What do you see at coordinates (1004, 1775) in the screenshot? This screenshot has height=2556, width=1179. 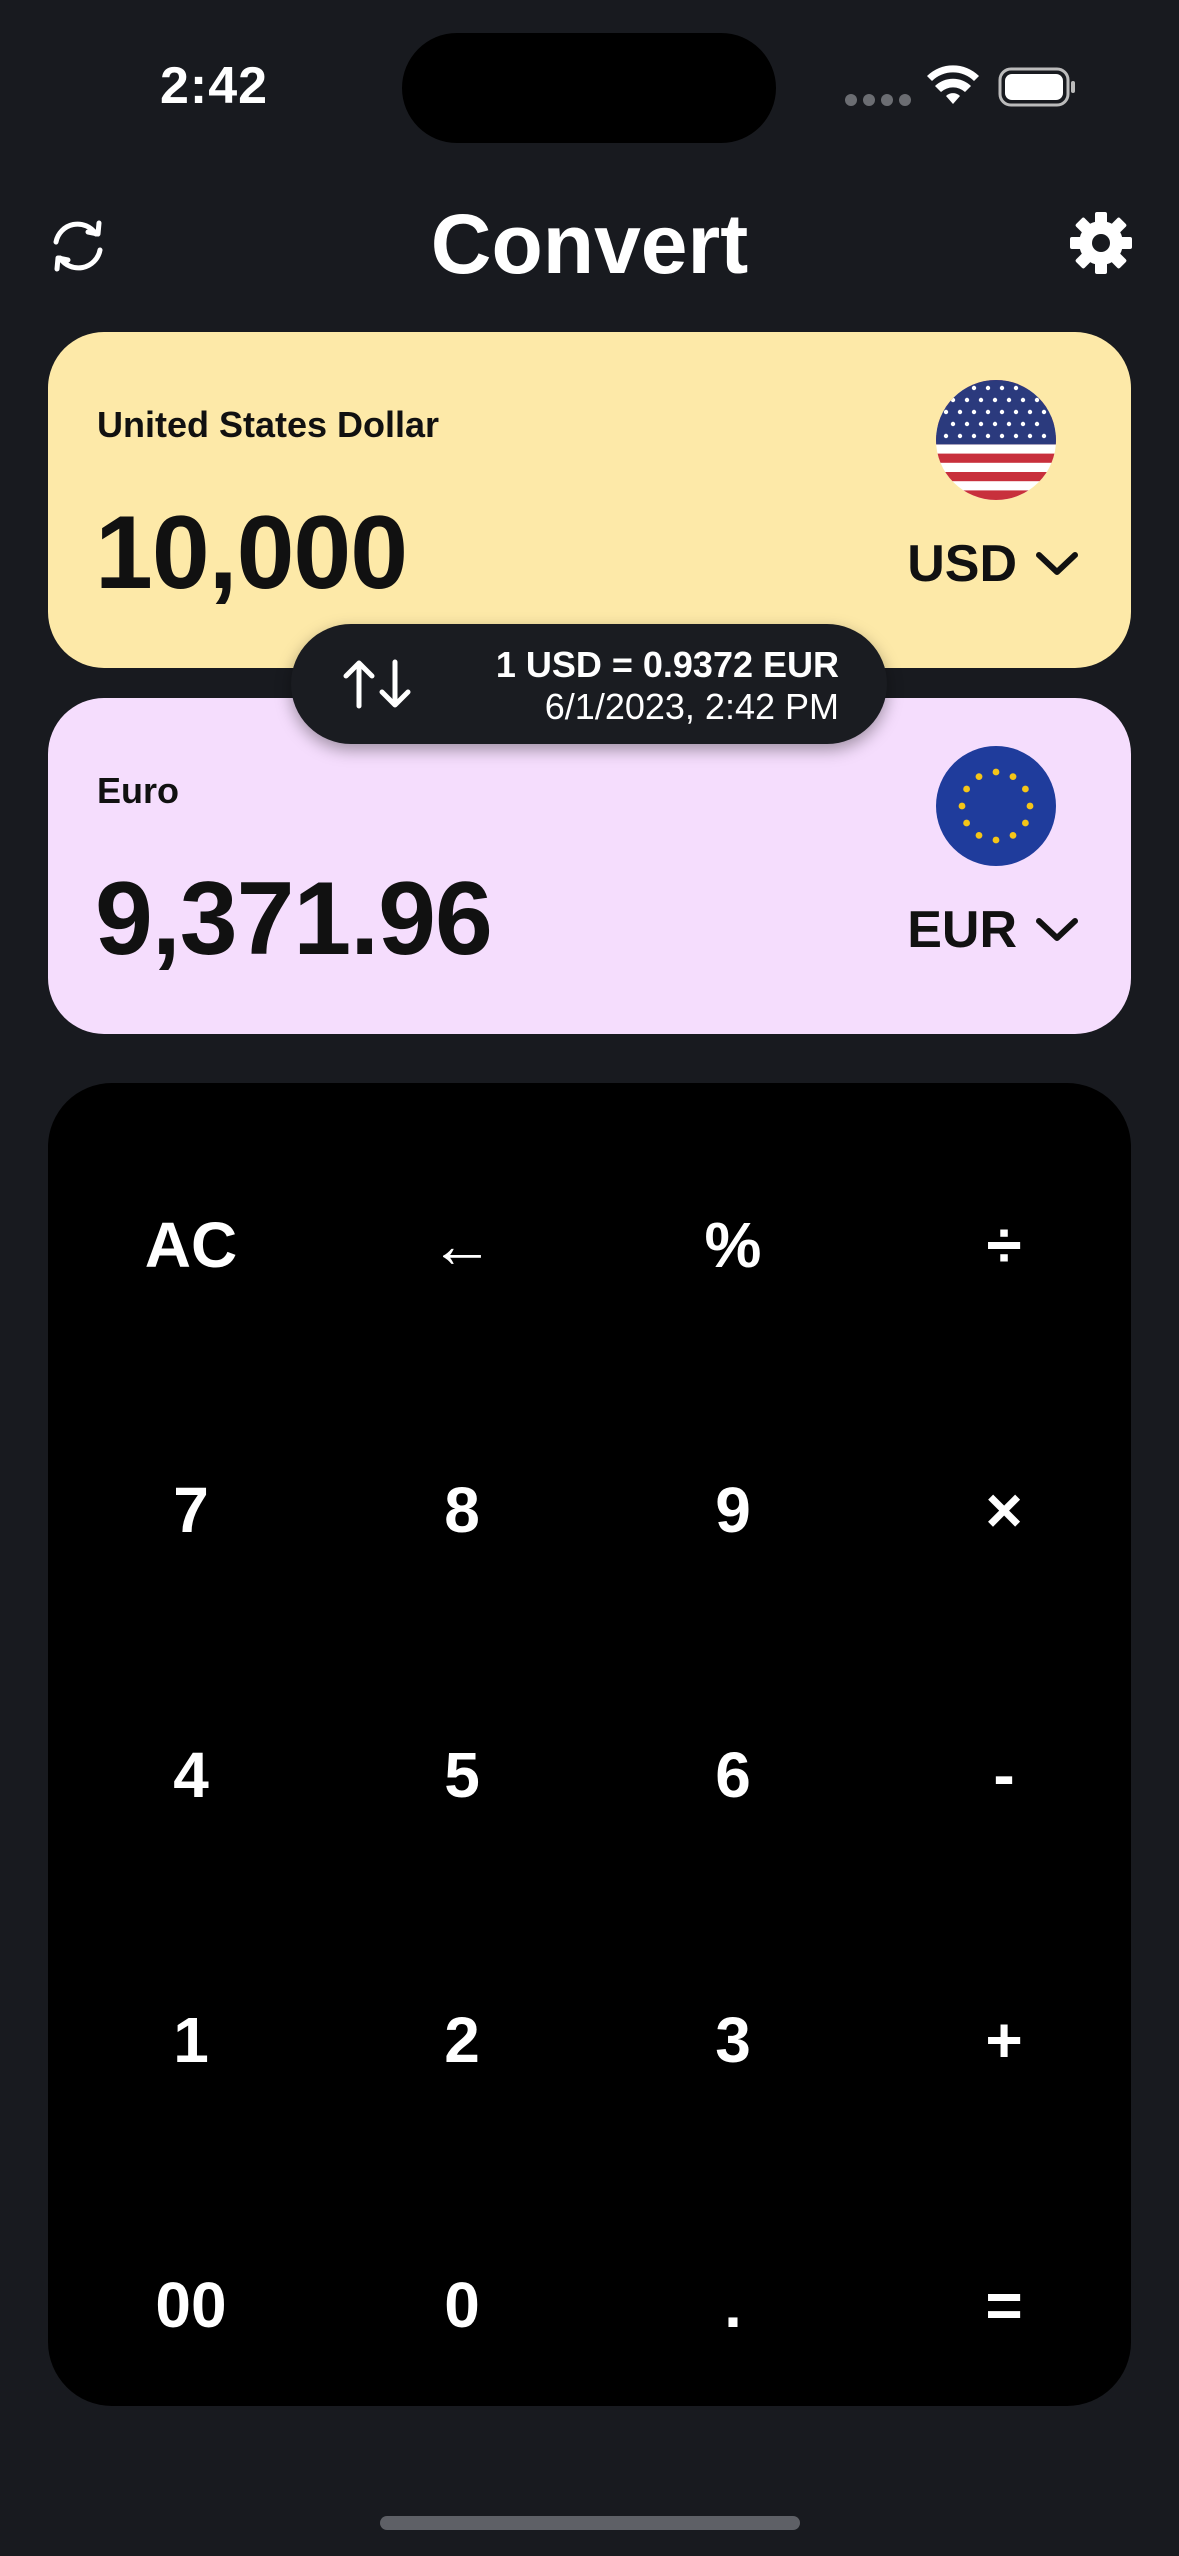 I see `key-subtract: -` at bounding box center [1004, 1775].